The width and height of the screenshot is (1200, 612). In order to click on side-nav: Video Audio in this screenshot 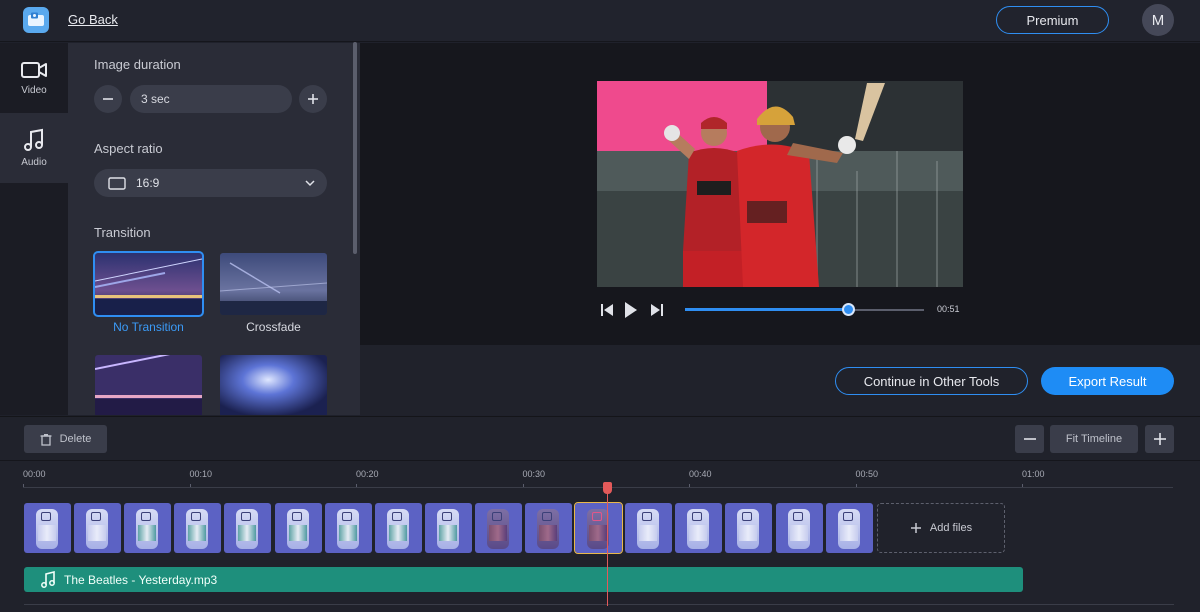, I will do `click(34, 229)`.